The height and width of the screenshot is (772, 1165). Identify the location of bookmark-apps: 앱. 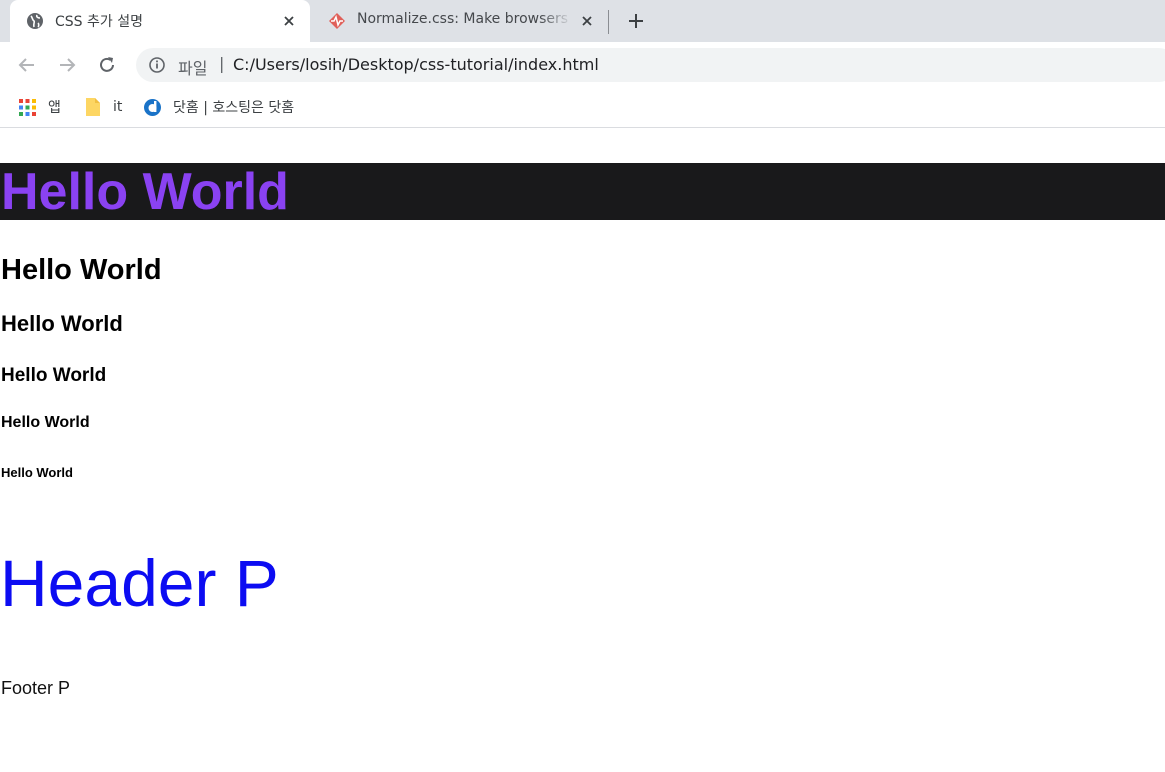
(40, 107).